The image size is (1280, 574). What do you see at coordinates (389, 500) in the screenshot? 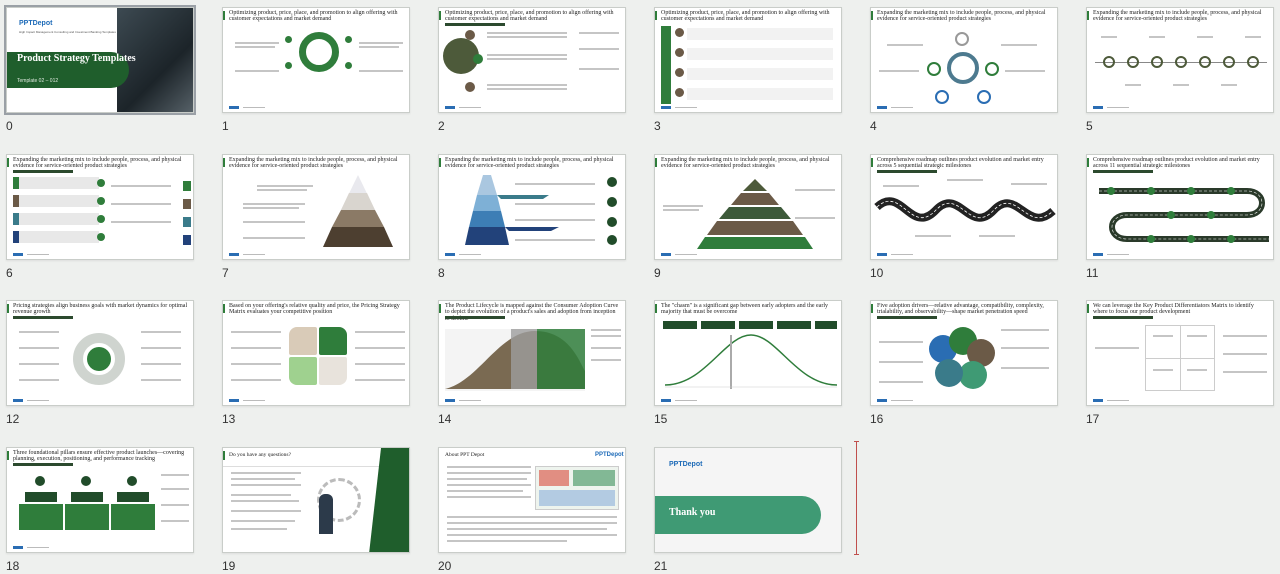
I see `decorative-stripe` at bounding box center [389, 500].